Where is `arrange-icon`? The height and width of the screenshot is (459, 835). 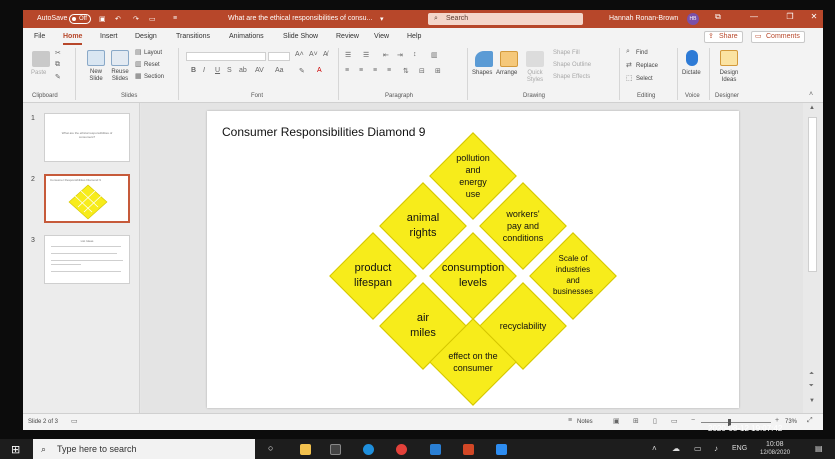
arrange-icon is located at coordinates (509, 59).